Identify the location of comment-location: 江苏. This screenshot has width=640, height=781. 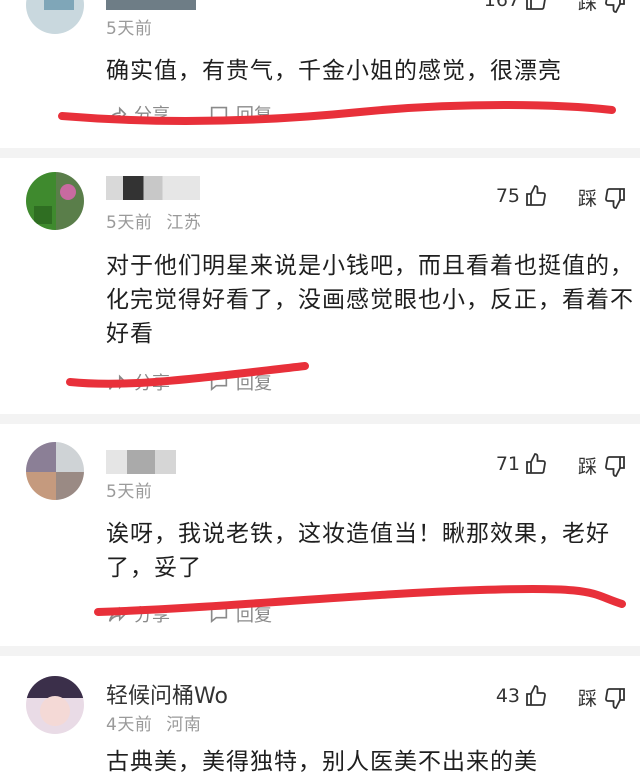
(184, 223).